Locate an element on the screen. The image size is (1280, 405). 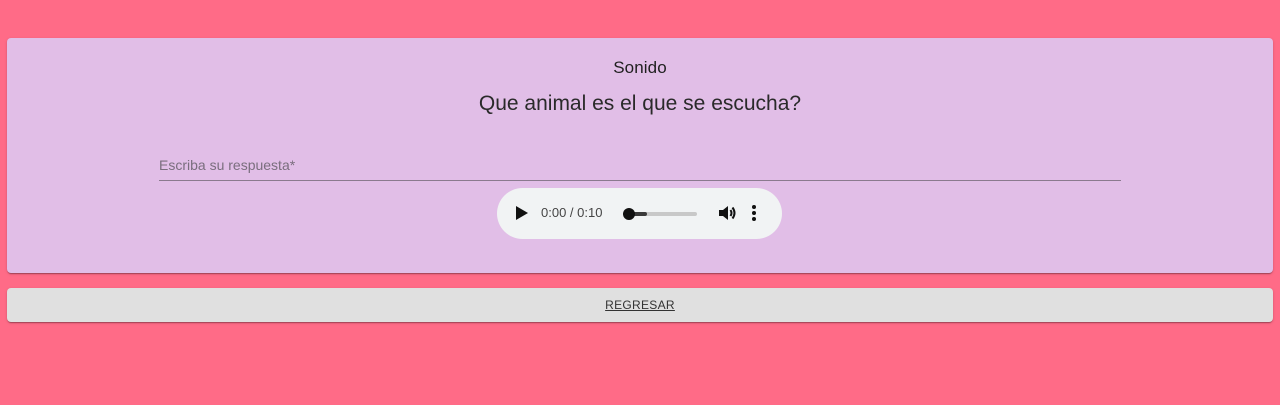
back-button: REGRESAR is located at coordinates (640, 305).